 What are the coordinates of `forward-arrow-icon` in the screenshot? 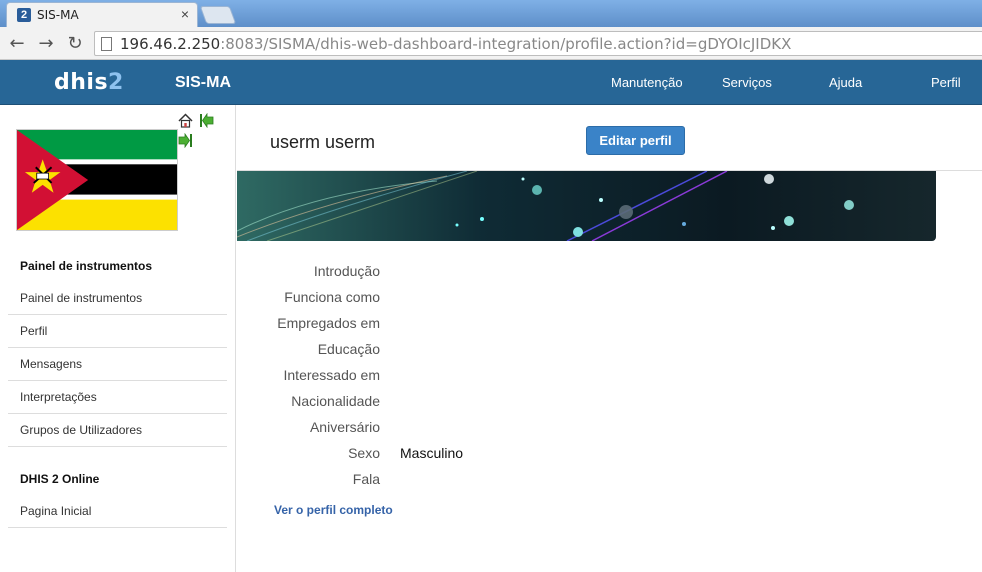 It's located at (185, 140).